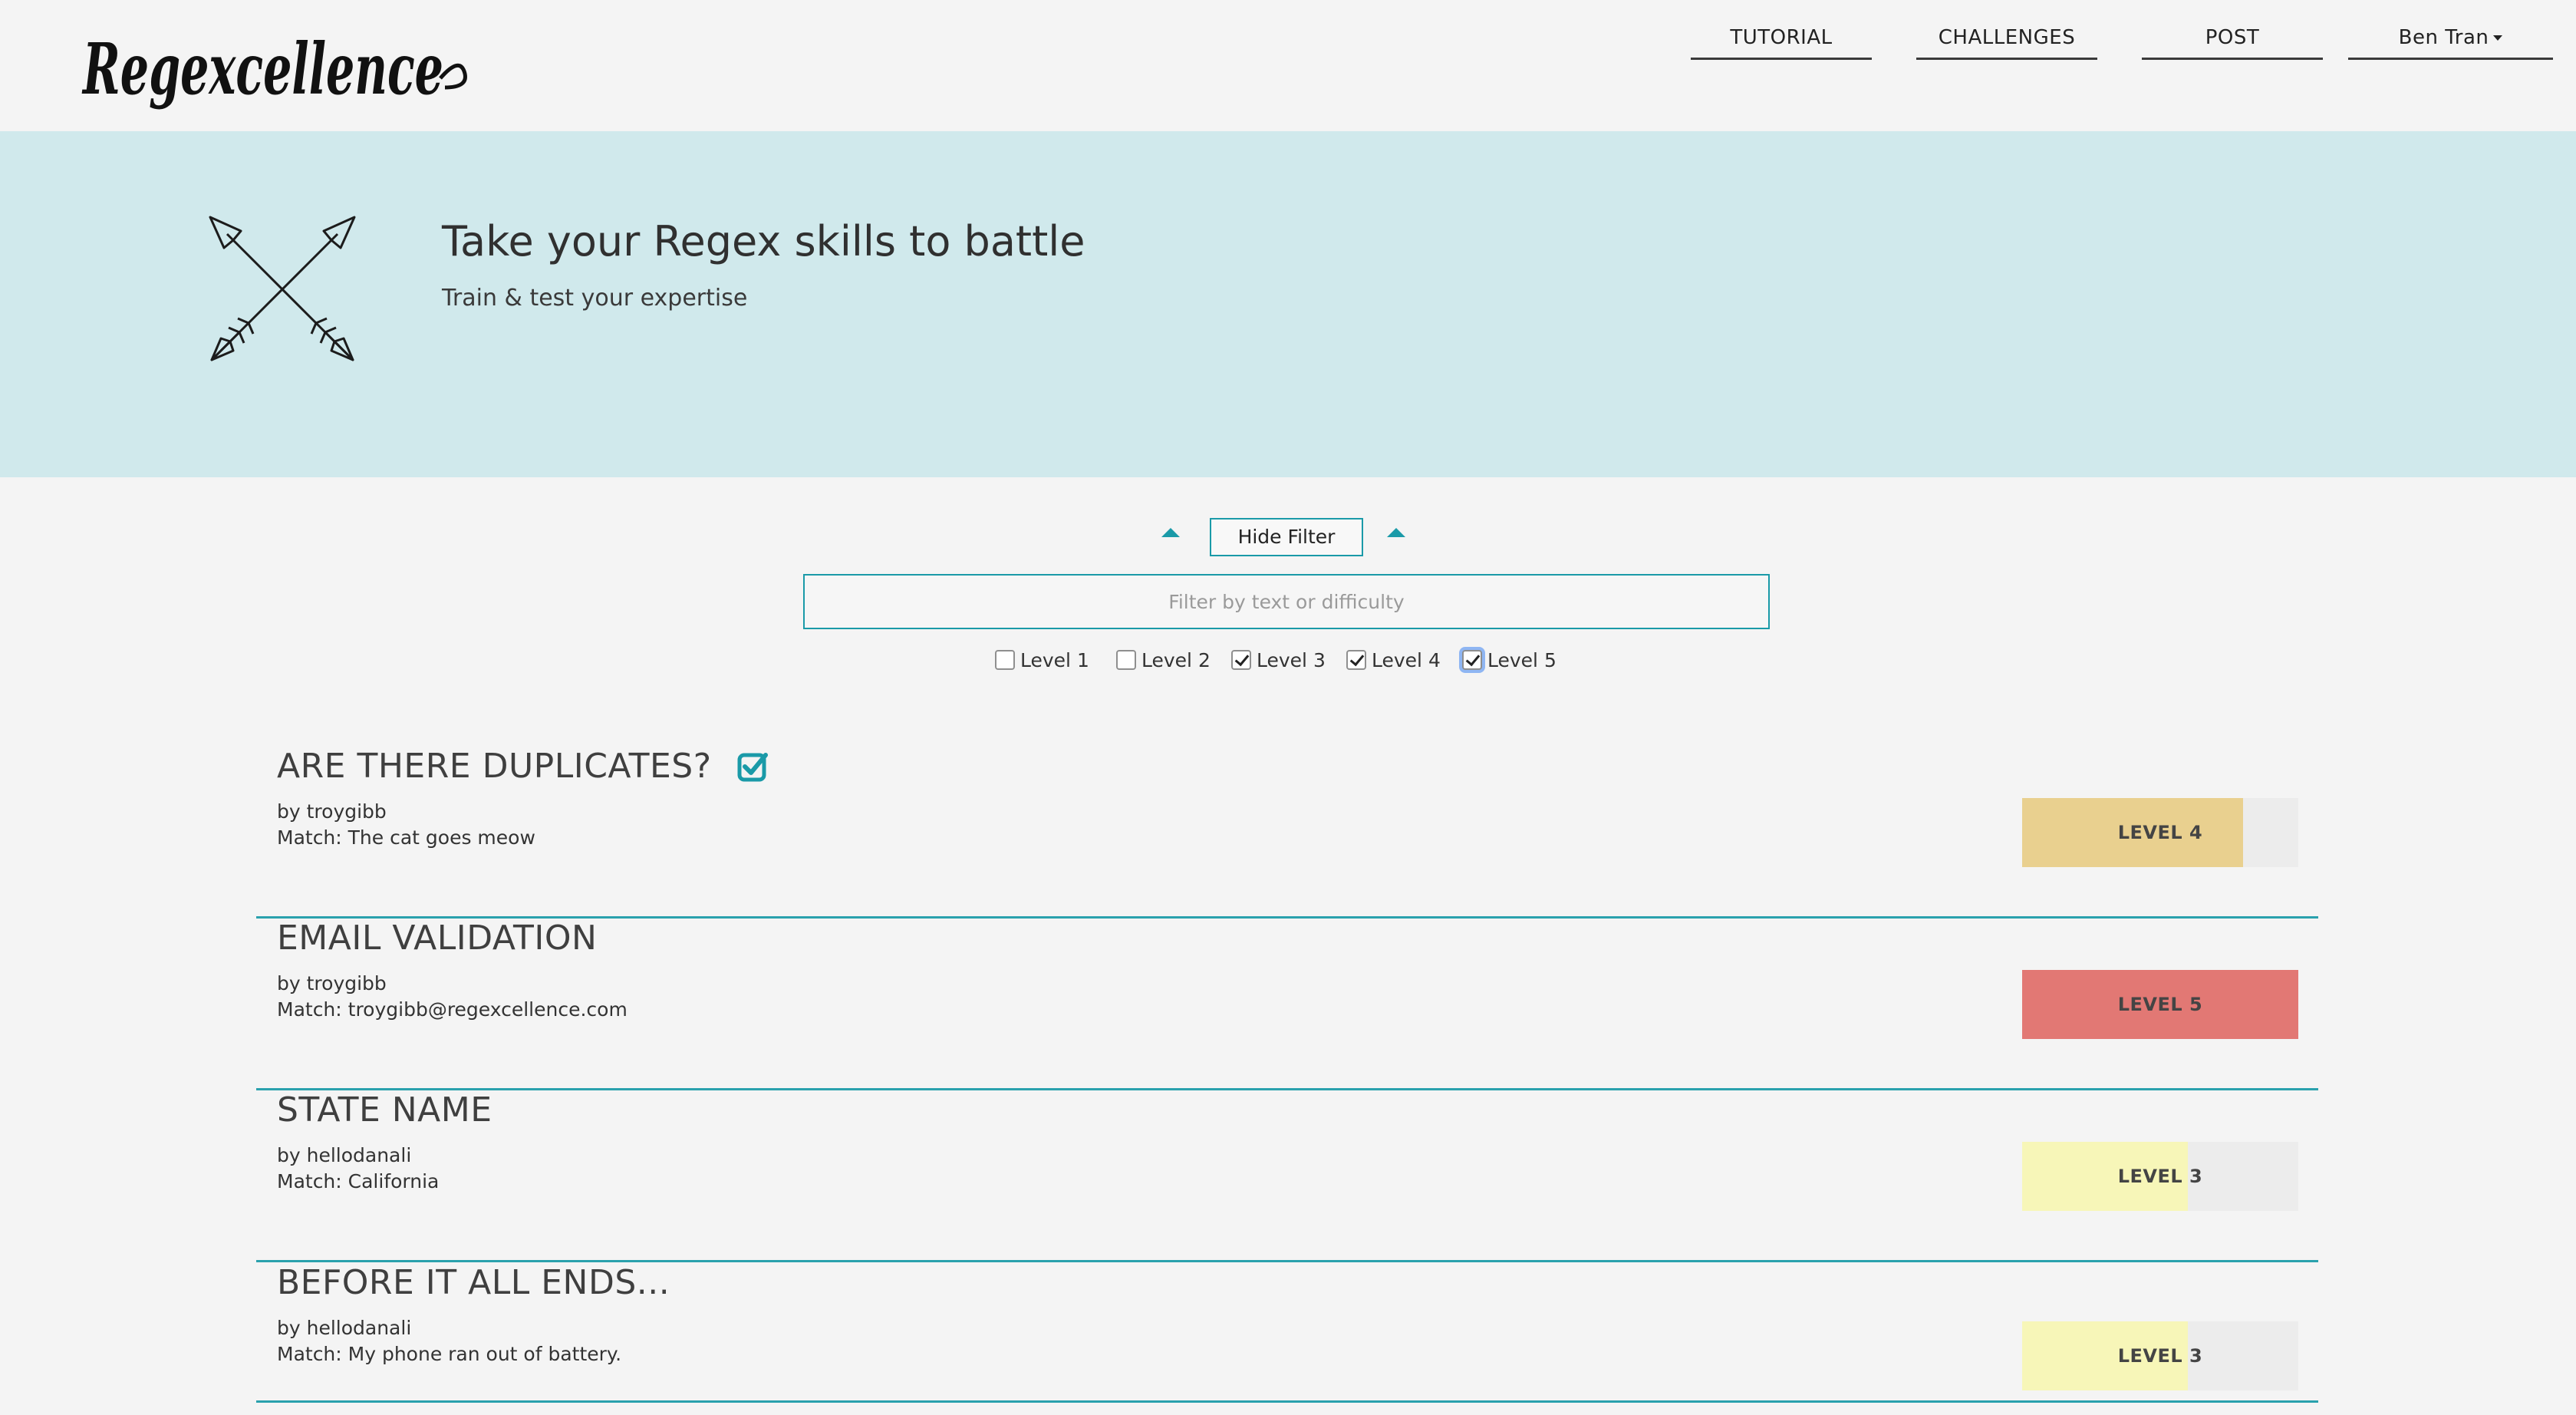 This screenshot has width=2576, height=1415. I want to click on level-3-checkbox: Level 3, so click(1278, 660).